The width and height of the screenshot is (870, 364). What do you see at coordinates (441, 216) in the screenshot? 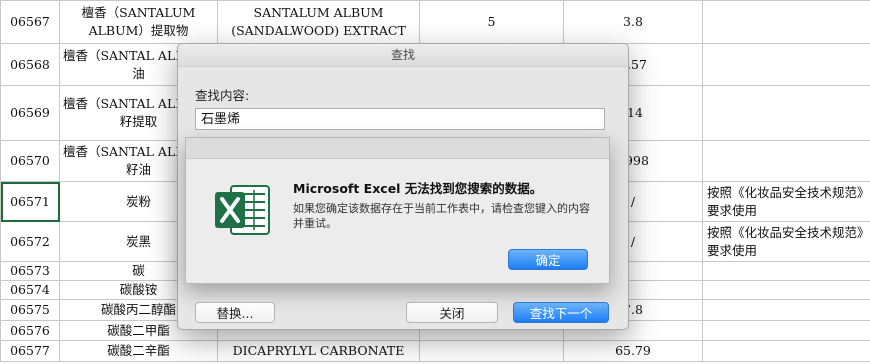
I see `alert-message: 如果您确定该数据存在于当前工作表中，请检查您键入的内容并重试。` at bounding box center [441, 216].